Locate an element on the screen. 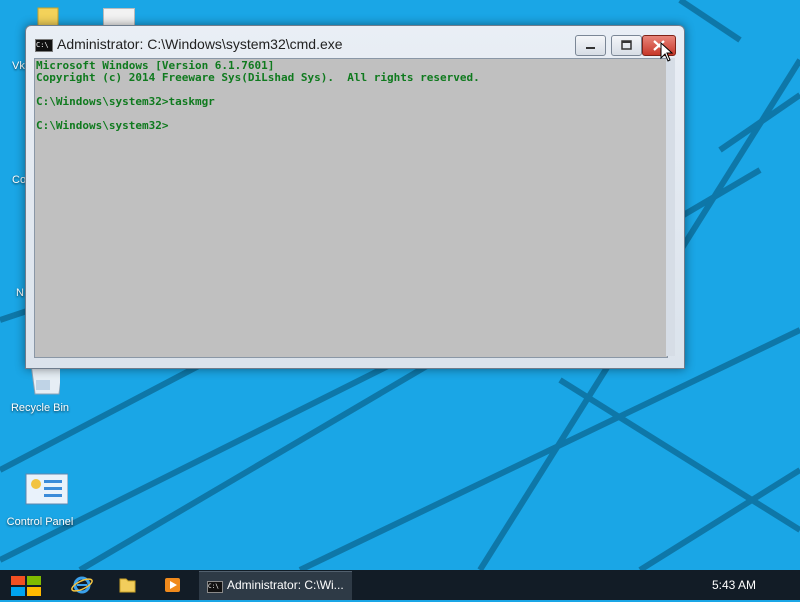  windows-logo-icon is located at coordinates (26, 586).